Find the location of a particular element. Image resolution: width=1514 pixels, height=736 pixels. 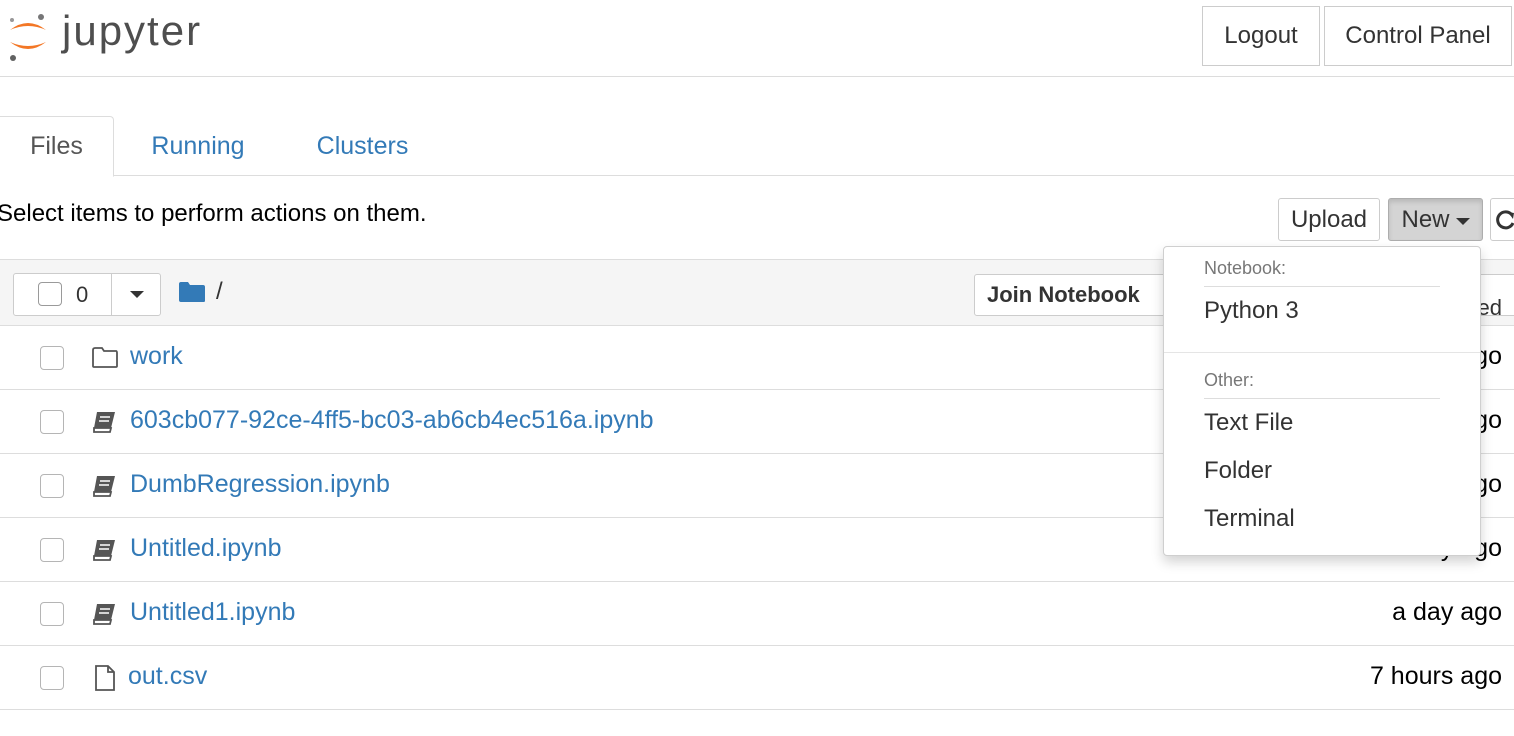

jupyter-logo-icon is located at coordinates (28, 37).